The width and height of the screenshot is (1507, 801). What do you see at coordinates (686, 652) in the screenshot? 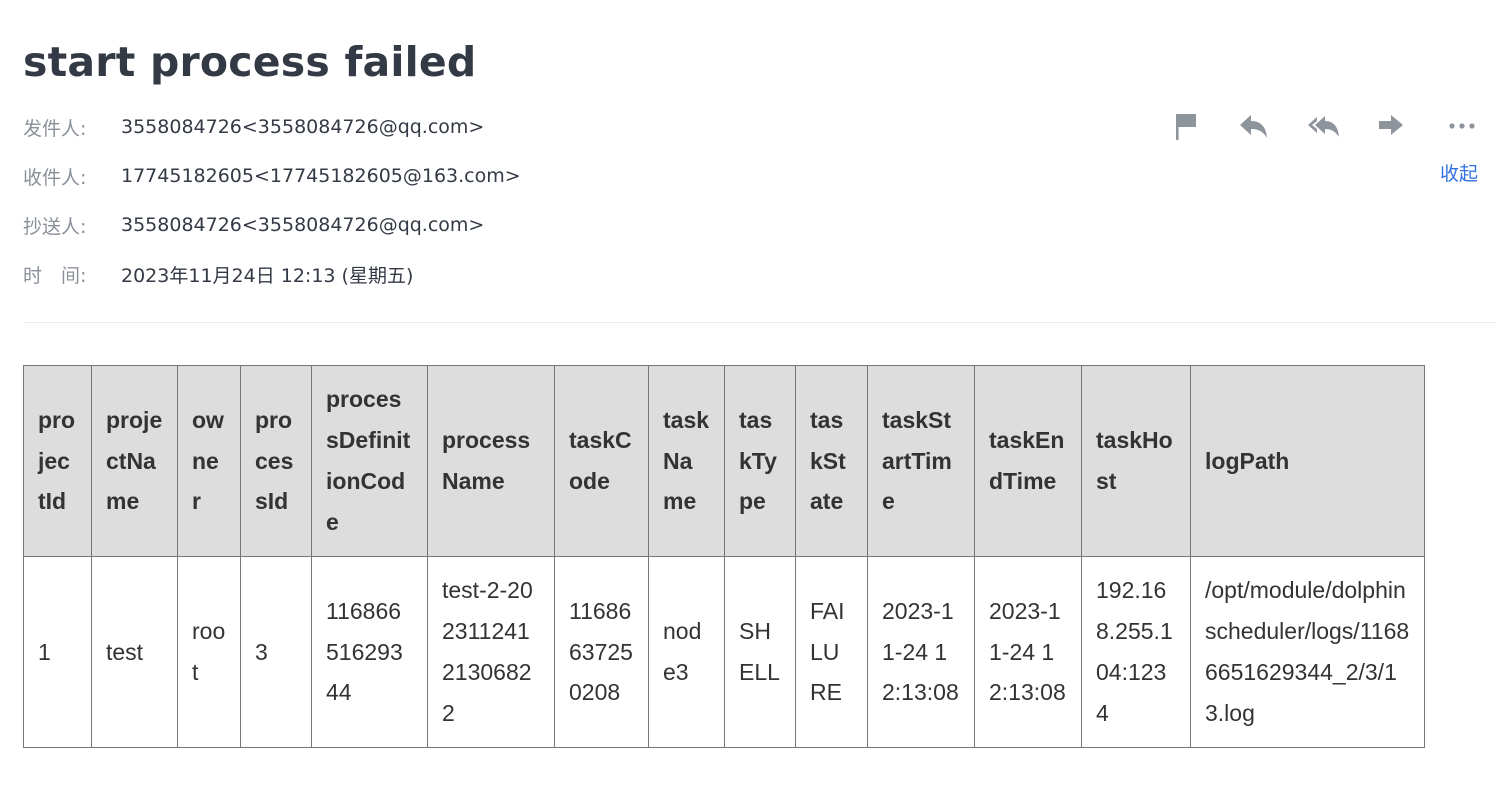
I see `table-cell: node3` at bounding box center [686, 652].